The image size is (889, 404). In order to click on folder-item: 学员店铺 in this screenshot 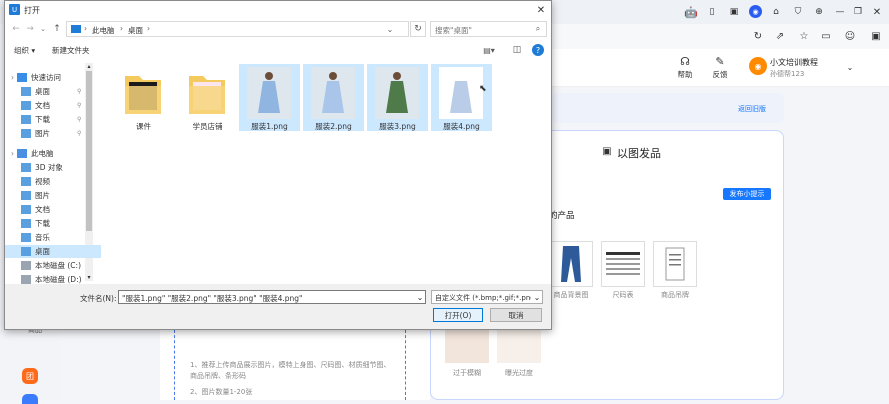, I will do `click(207, 97)`.